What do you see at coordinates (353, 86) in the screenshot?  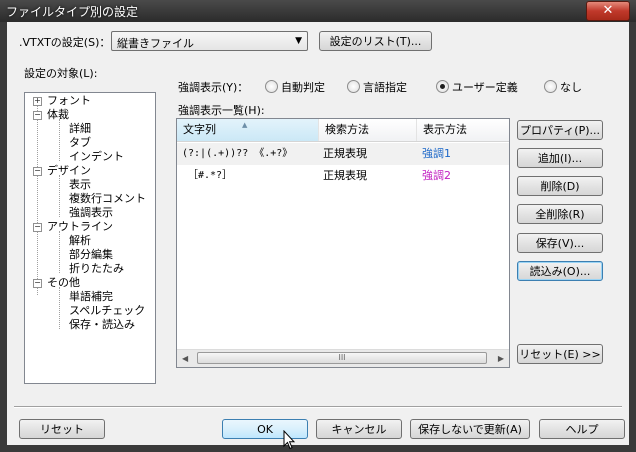 I see `radio-language` at bounding box center [353, 86].